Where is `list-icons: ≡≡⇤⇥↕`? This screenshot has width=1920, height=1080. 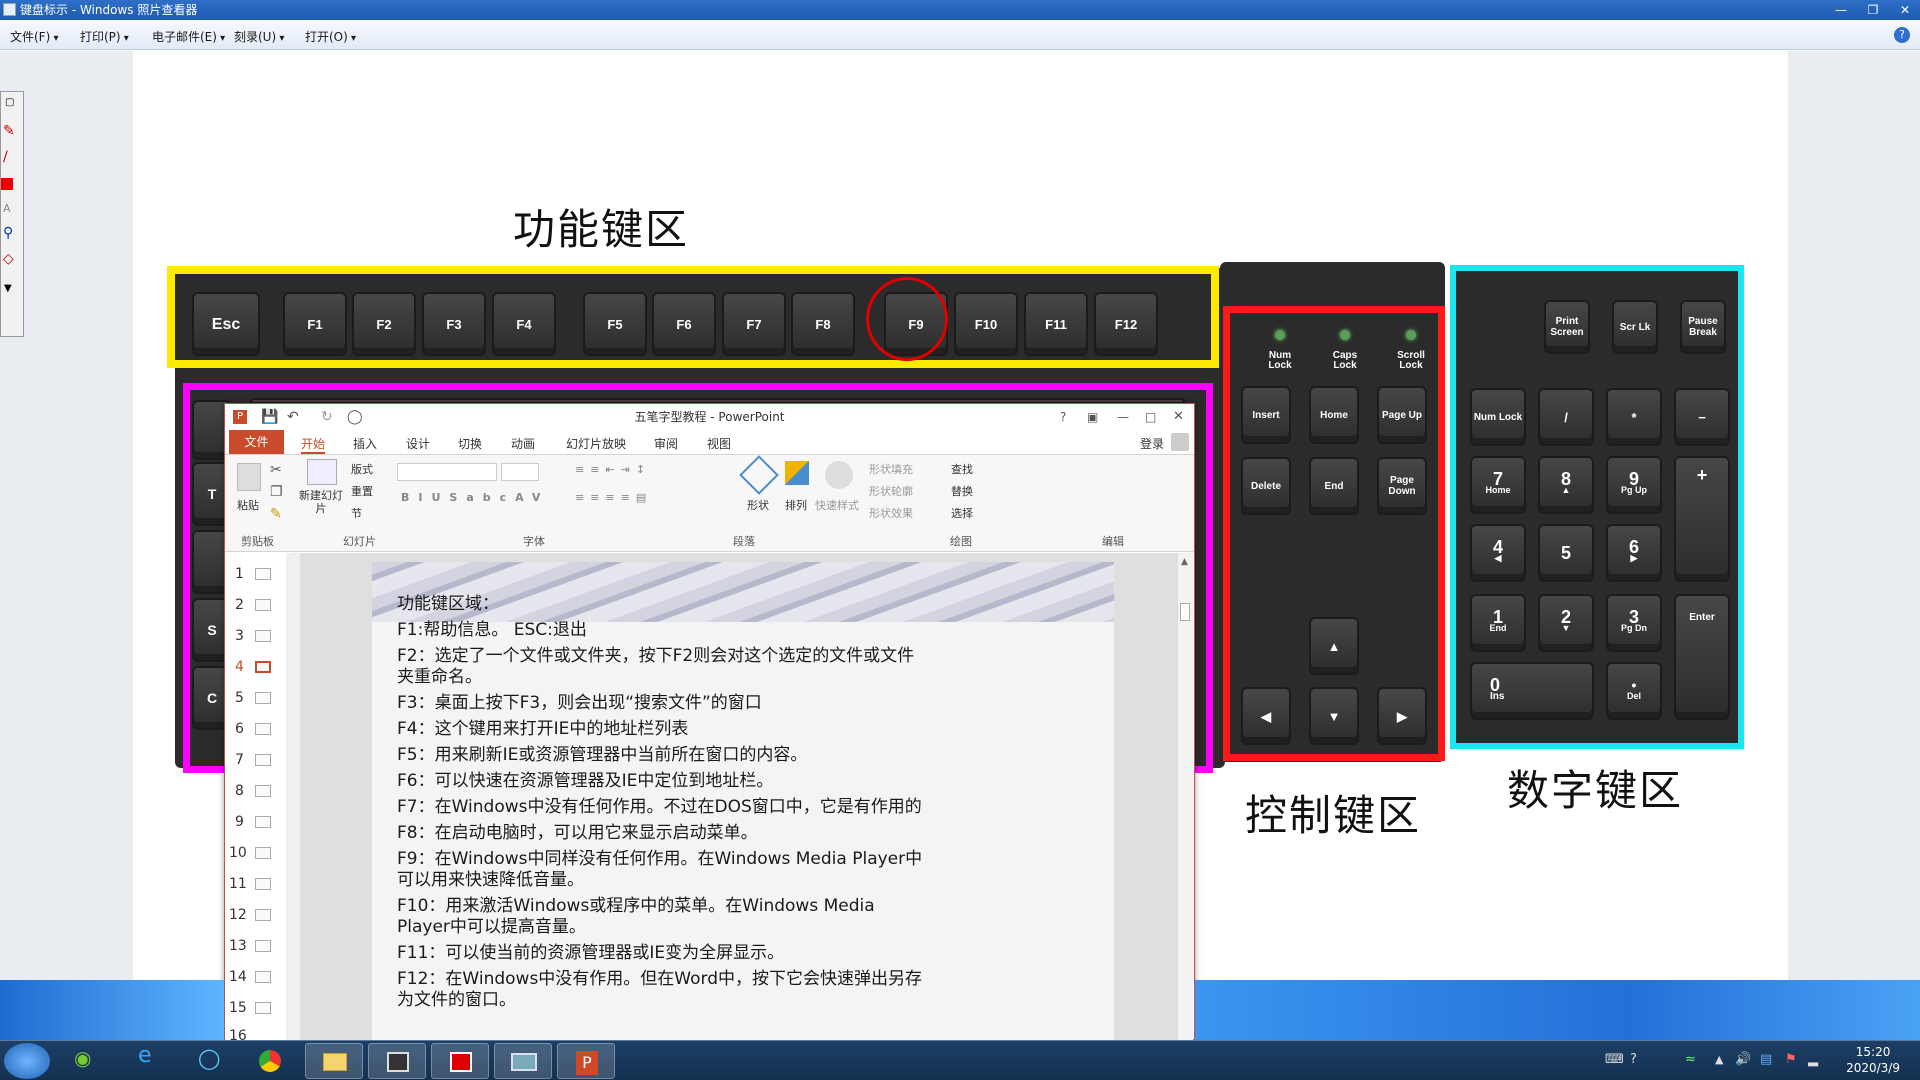 list-icons: ≡≡⇤⇥↕ is located at coordinates (613, 469).